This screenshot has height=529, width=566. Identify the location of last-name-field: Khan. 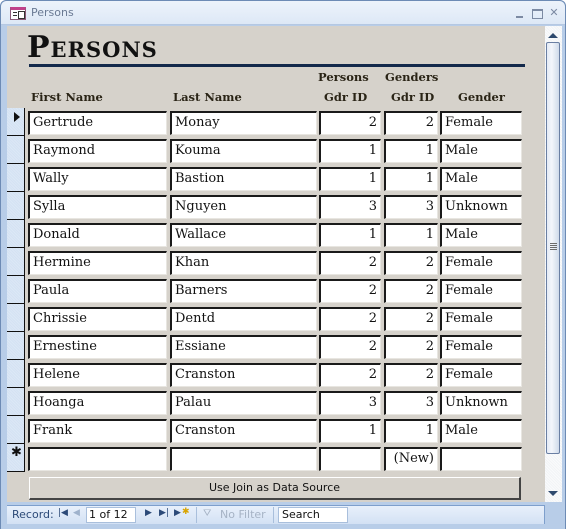
(243, 263).